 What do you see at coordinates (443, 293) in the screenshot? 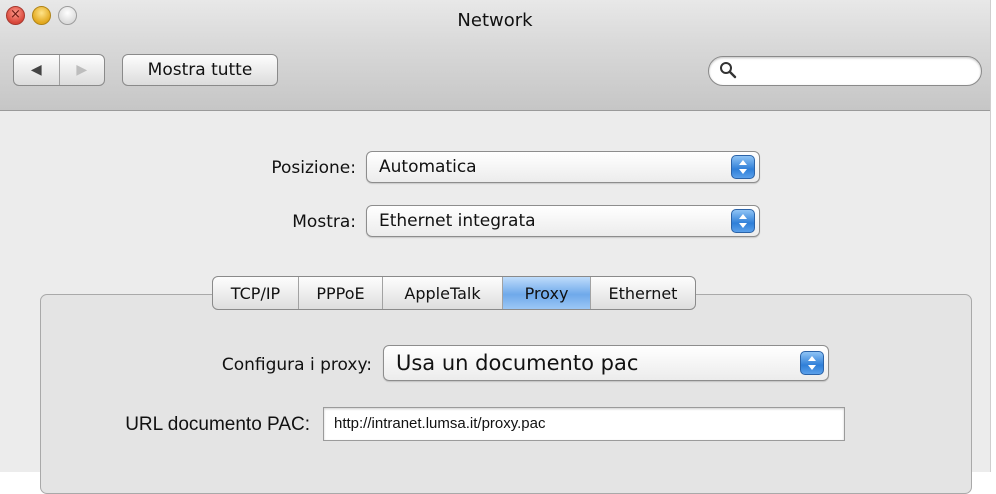
I see `tab-appletalk: AppleTalk` at bounding box center [443, 293].